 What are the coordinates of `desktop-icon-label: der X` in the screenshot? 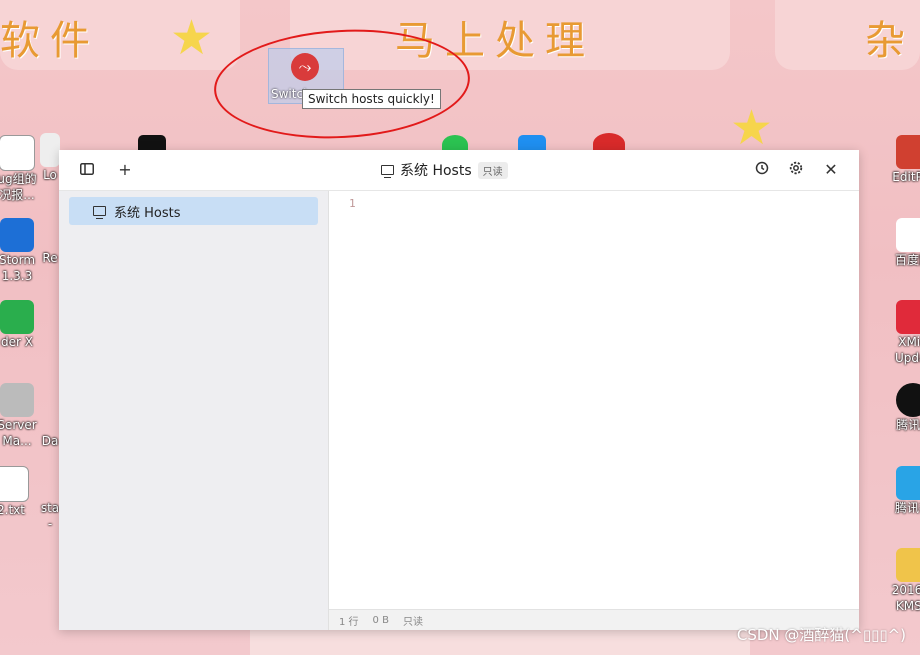 It's located at (17, 342).